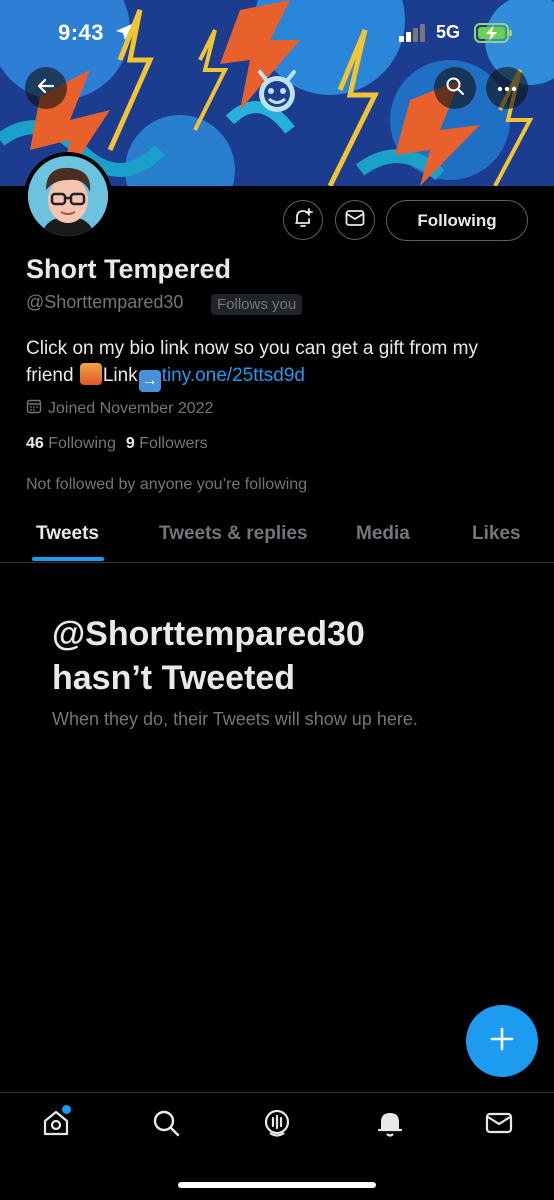 Image resolution: width=554 pixels, height=1200 pixels. What do you see at coordinates (82, 443) in the screenshot?
I see `following-label: Following` at bounding box center [82, 443].